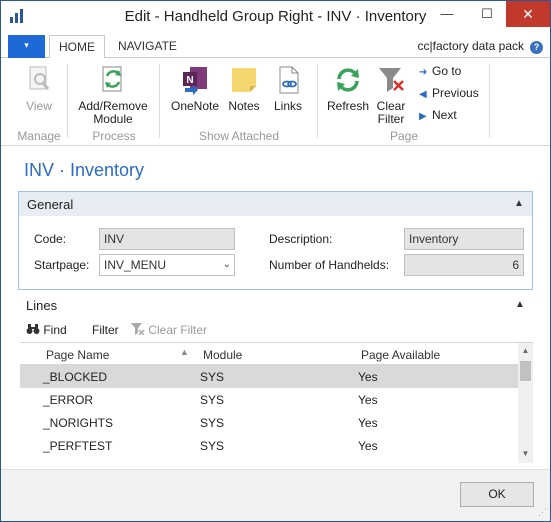 The width and height of the screenshot is (551, 522). What do you see at coordinates (244, 80) in the screenshot?
I see `notes-icon` at bounding box center [244, 80].